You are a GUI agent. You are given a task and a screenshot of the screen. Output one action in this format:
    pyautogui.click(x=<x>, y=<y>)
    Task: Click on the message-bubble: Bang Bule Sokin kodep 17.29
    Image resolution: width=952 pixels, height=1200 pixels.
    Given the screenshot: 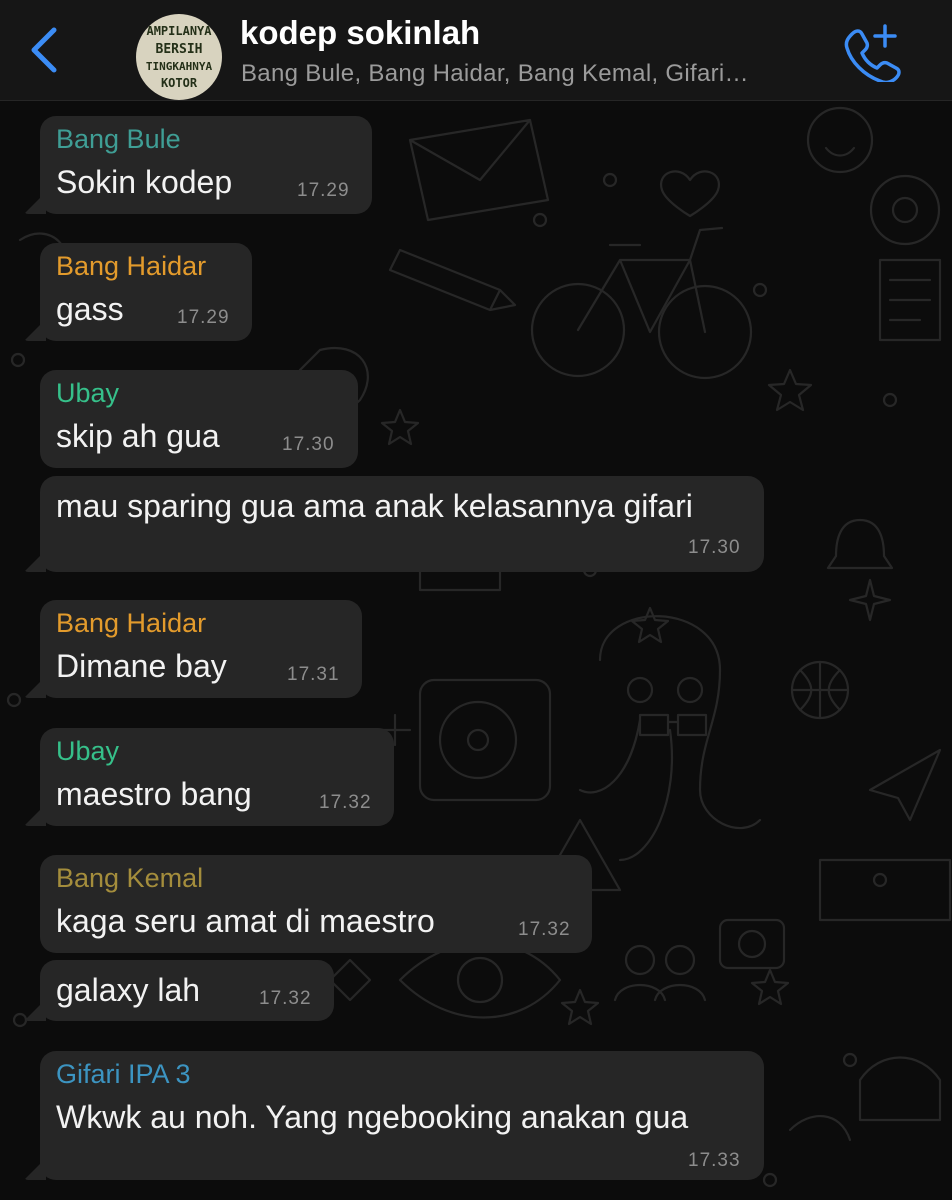 What is the action you would take?
    pyautogui.click(x=206, y=165)
    